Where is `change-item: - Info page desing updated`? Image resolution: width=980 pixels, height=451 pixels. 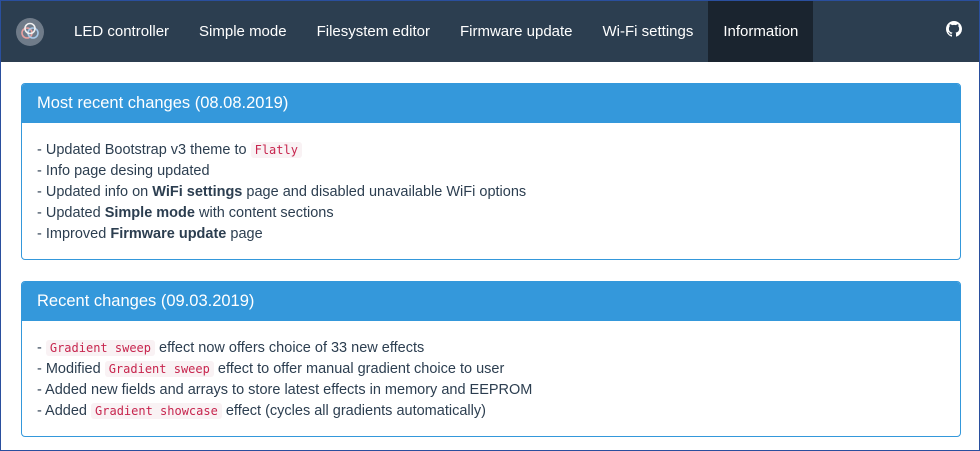 change-item: - Info page desing updated is located at coordinates (491, 171).